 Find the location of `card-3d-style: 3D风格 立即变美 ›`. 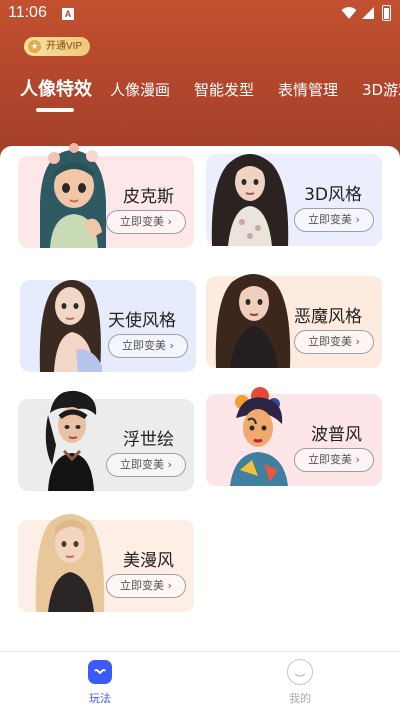

card-3d-style: 3D风格 立即变美 › is located at coordinates (294, 200).